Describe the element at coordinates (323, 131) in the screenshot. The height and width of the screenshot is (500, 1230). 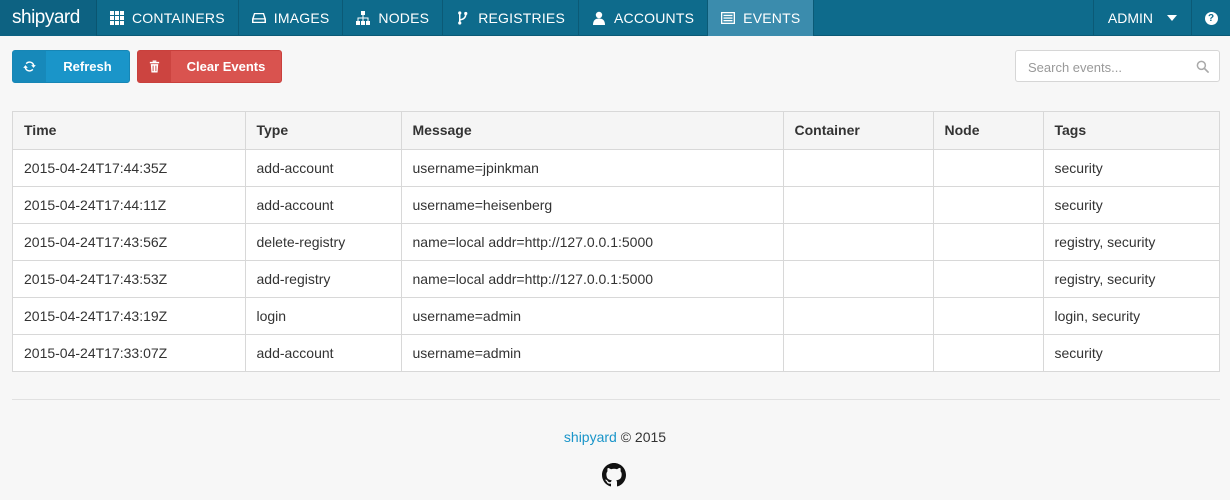
I see `column-header-type: Type` at that location.